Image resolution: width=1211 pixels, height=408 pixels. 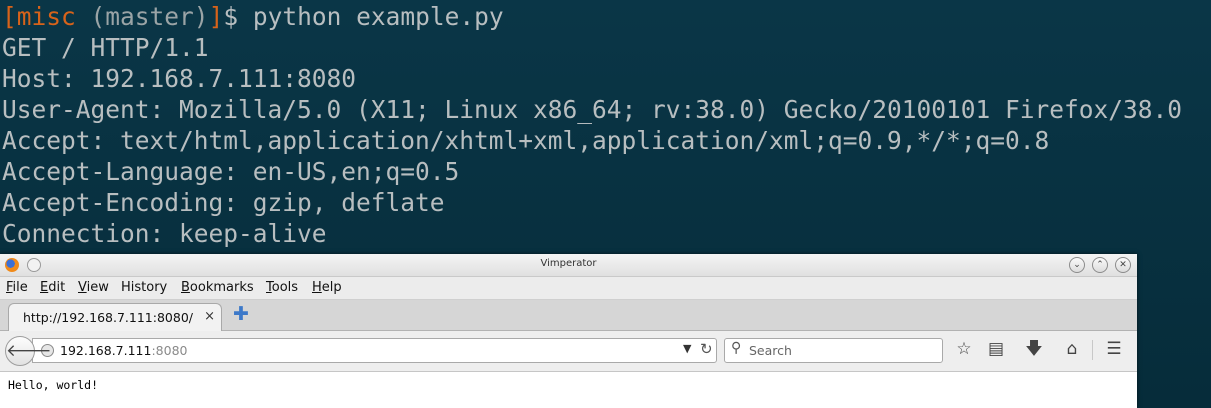 What do you see at coordinates (996, 349) in the screenshot?
I see `reading-list-icon: ▤` at bounding box center [996, 349].